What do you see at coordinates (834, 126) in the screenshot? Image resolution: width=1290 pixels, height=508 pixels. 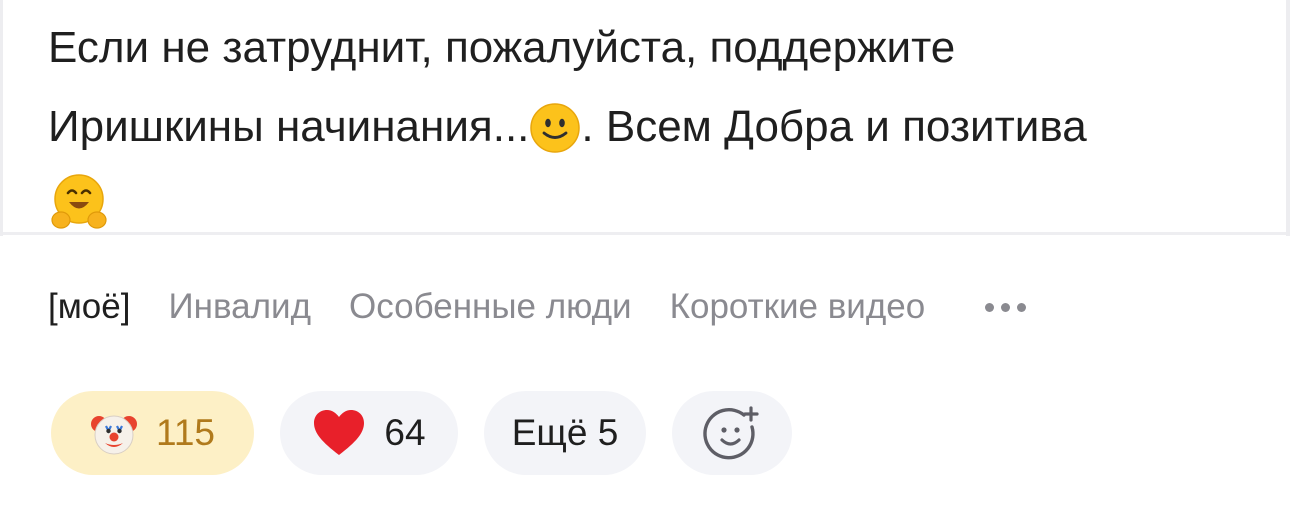 I see `post-text-segment-2: . Всем Добра и позитива` at bounding box center [834, 126].